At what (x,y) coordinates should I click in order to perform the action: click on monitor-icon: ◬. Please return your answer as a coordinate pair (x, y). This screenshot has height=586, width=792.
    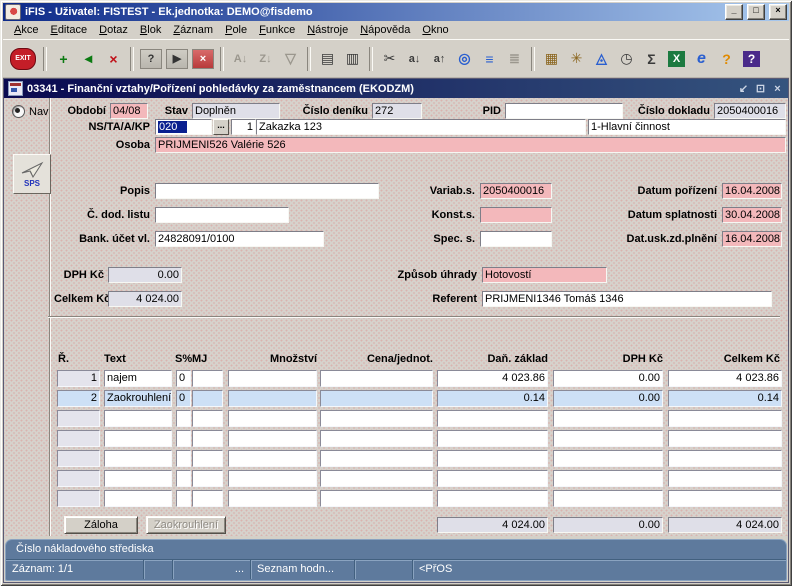
    Looking at the image, I should click on (601, 59).